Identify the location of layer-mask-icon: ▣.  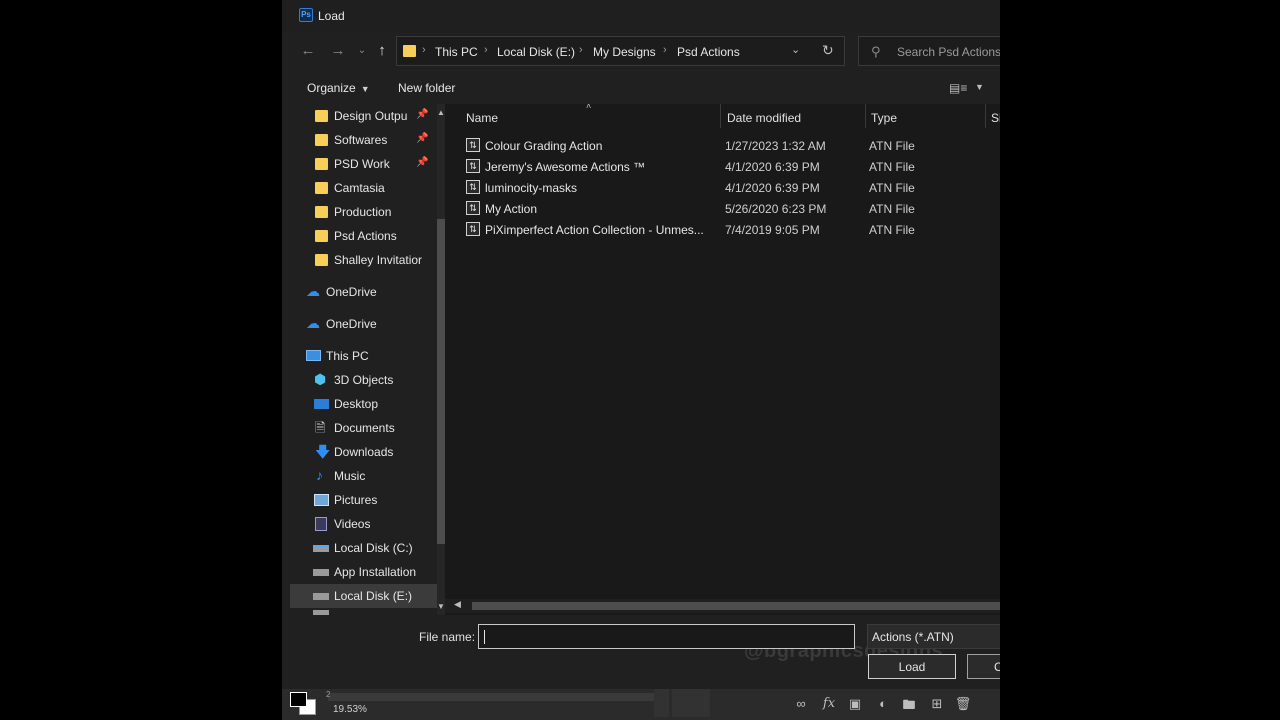
(855, 704).